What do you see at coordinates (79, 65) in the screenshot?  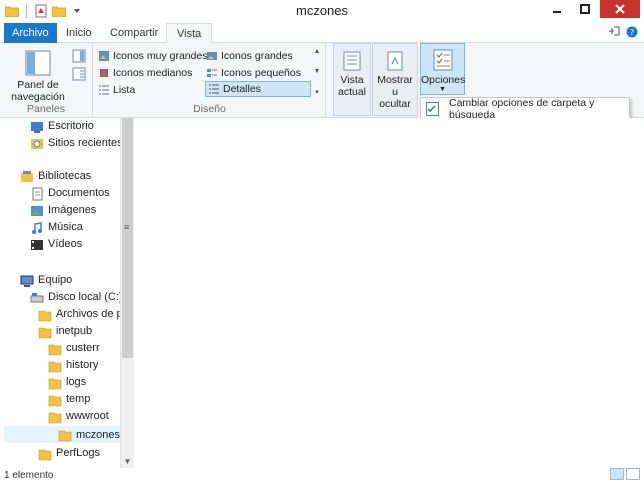 I see `pane-small-buttons` at bounding box center [79, 65].